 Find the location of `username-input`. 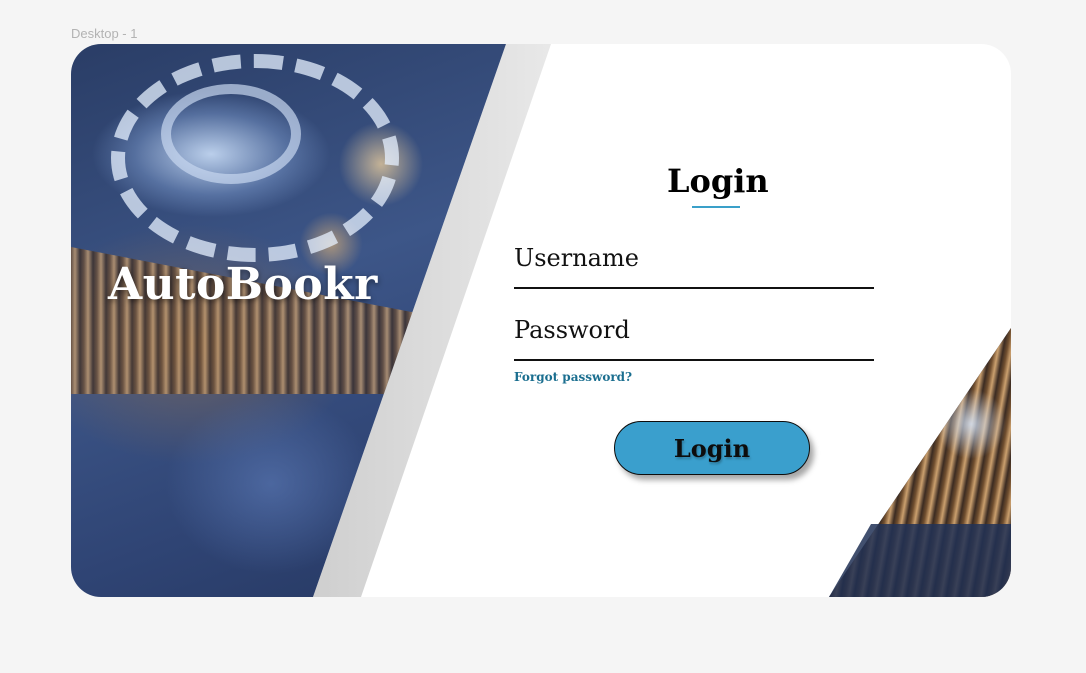

username-input is located at coordinates (694, 270).